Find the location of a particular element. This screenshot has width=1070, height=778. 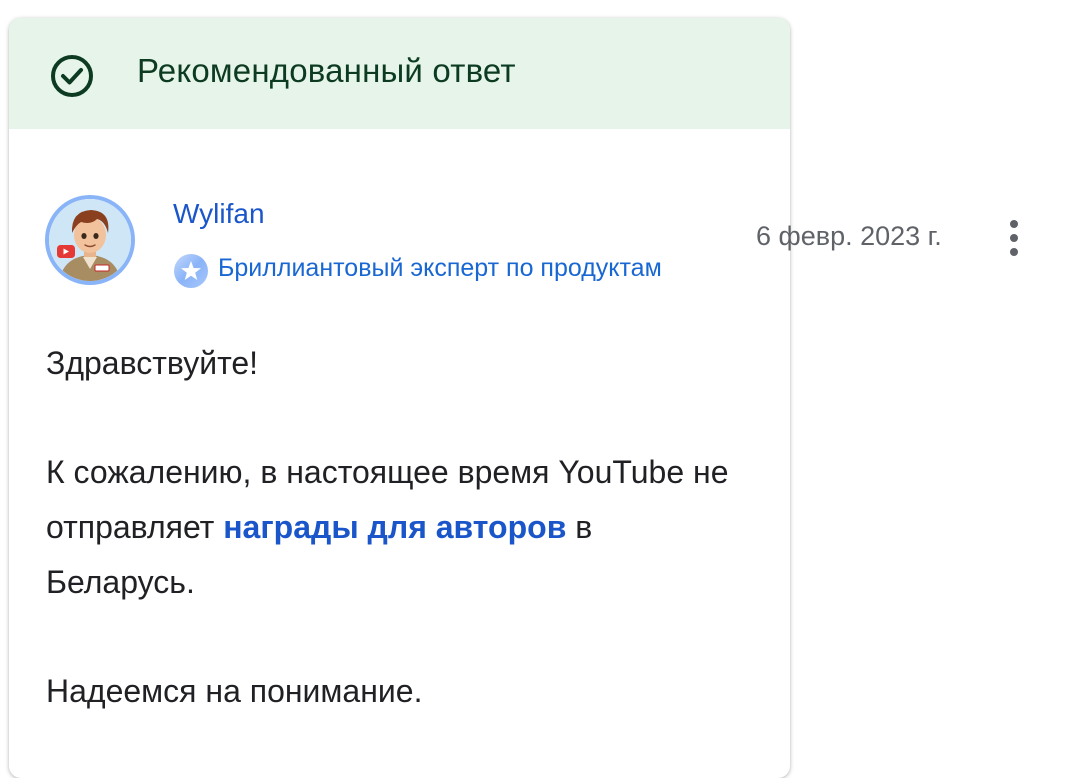

expert-badge-label: Бриллиантовый эксперт по продуктам is located at coordinates (440, 268).